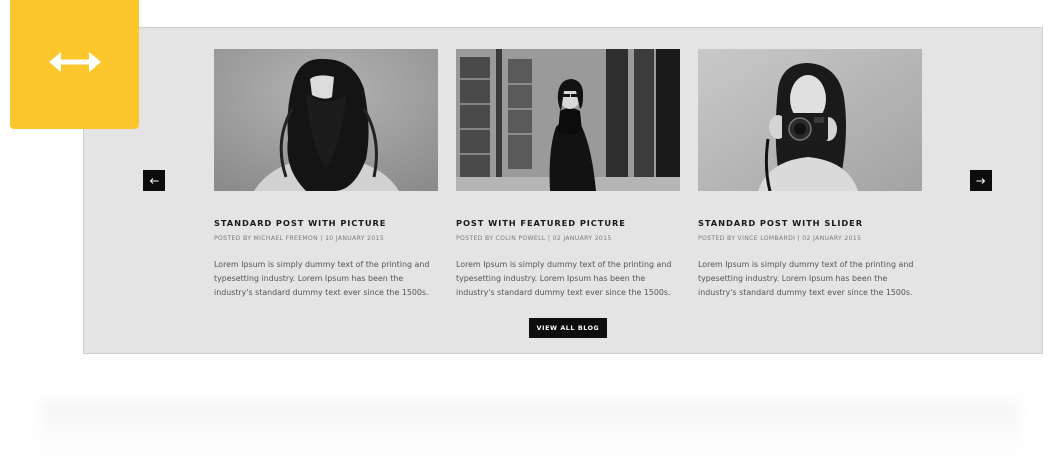  I want to click on layout-badge, so click(74, 64).